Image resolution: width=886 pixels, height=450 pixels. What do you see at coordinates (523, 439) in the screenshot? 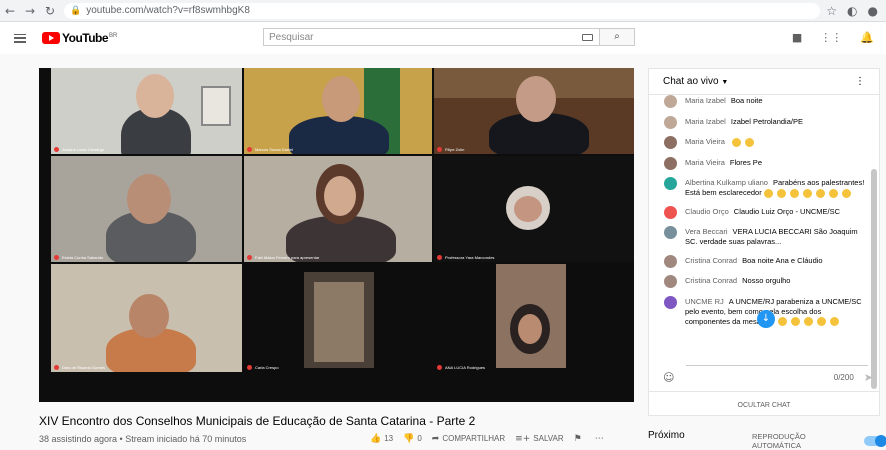
I see `playlist-add-icon: ≡+` at bounding box center [523, 439].